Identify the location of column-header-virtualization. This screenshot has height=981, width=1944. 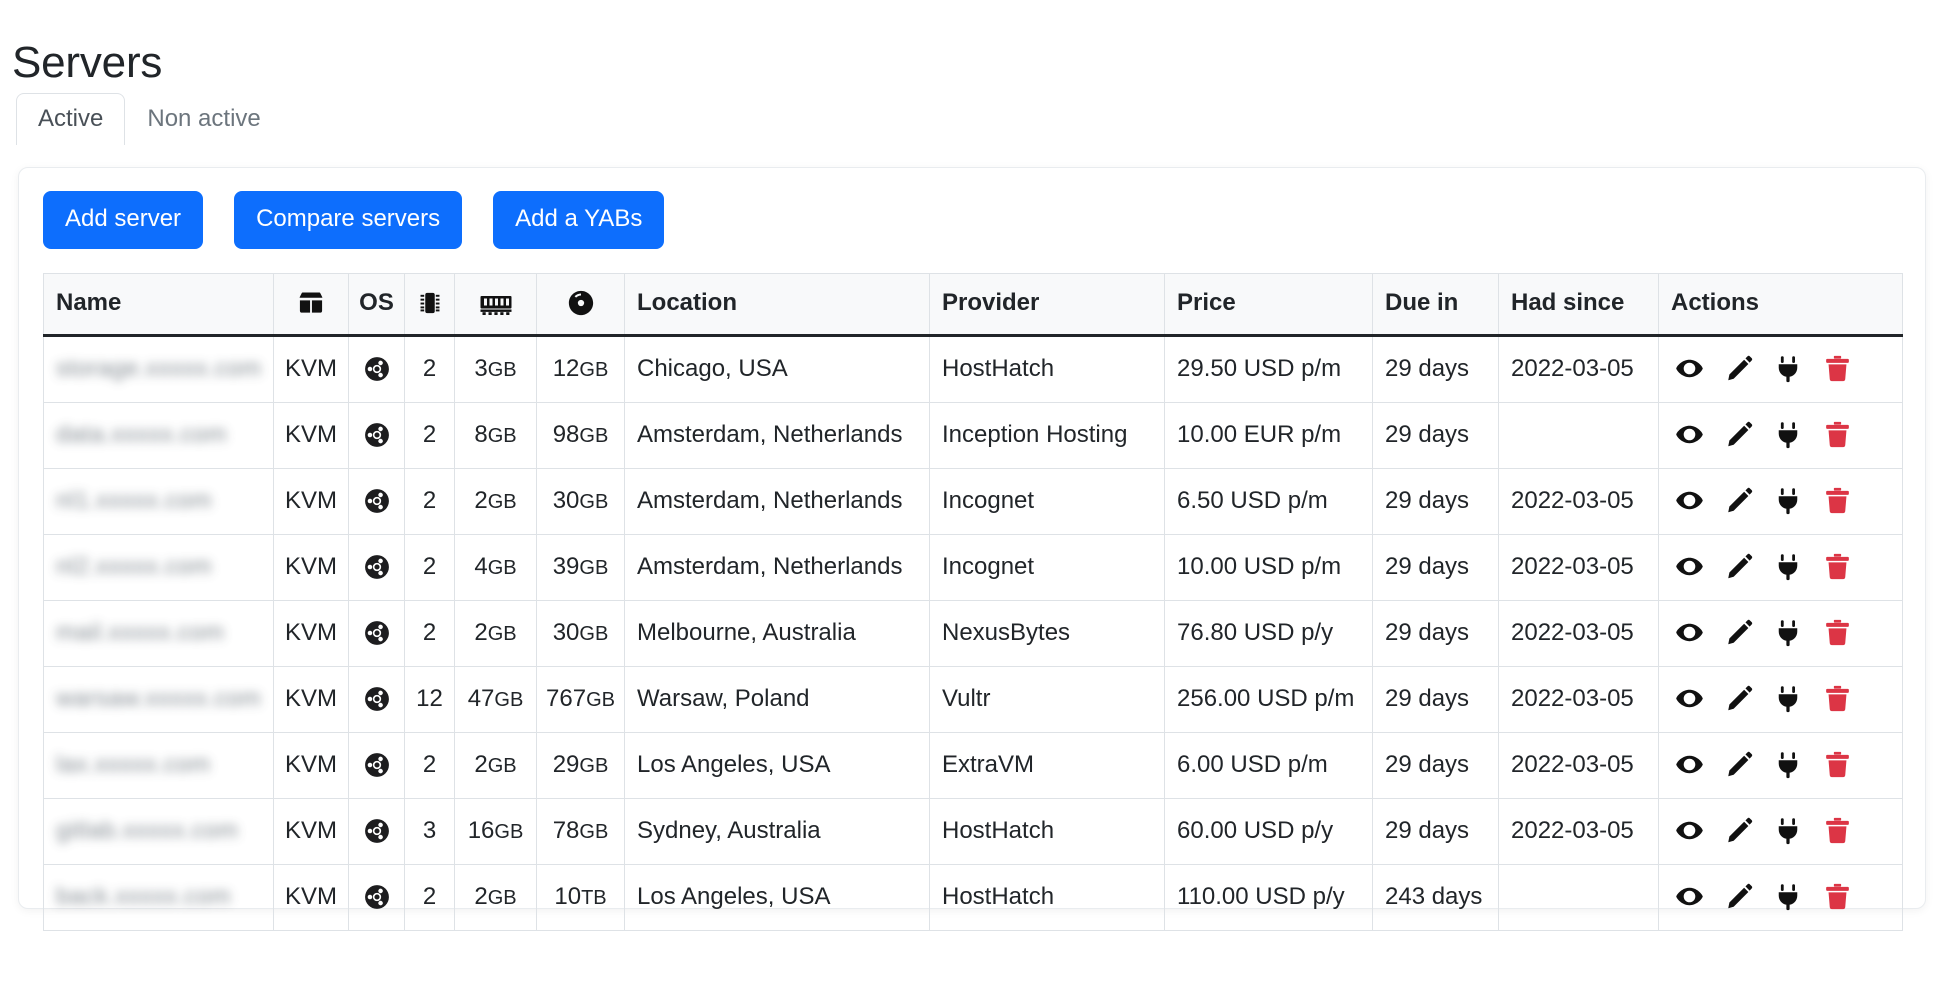
(311, 305).